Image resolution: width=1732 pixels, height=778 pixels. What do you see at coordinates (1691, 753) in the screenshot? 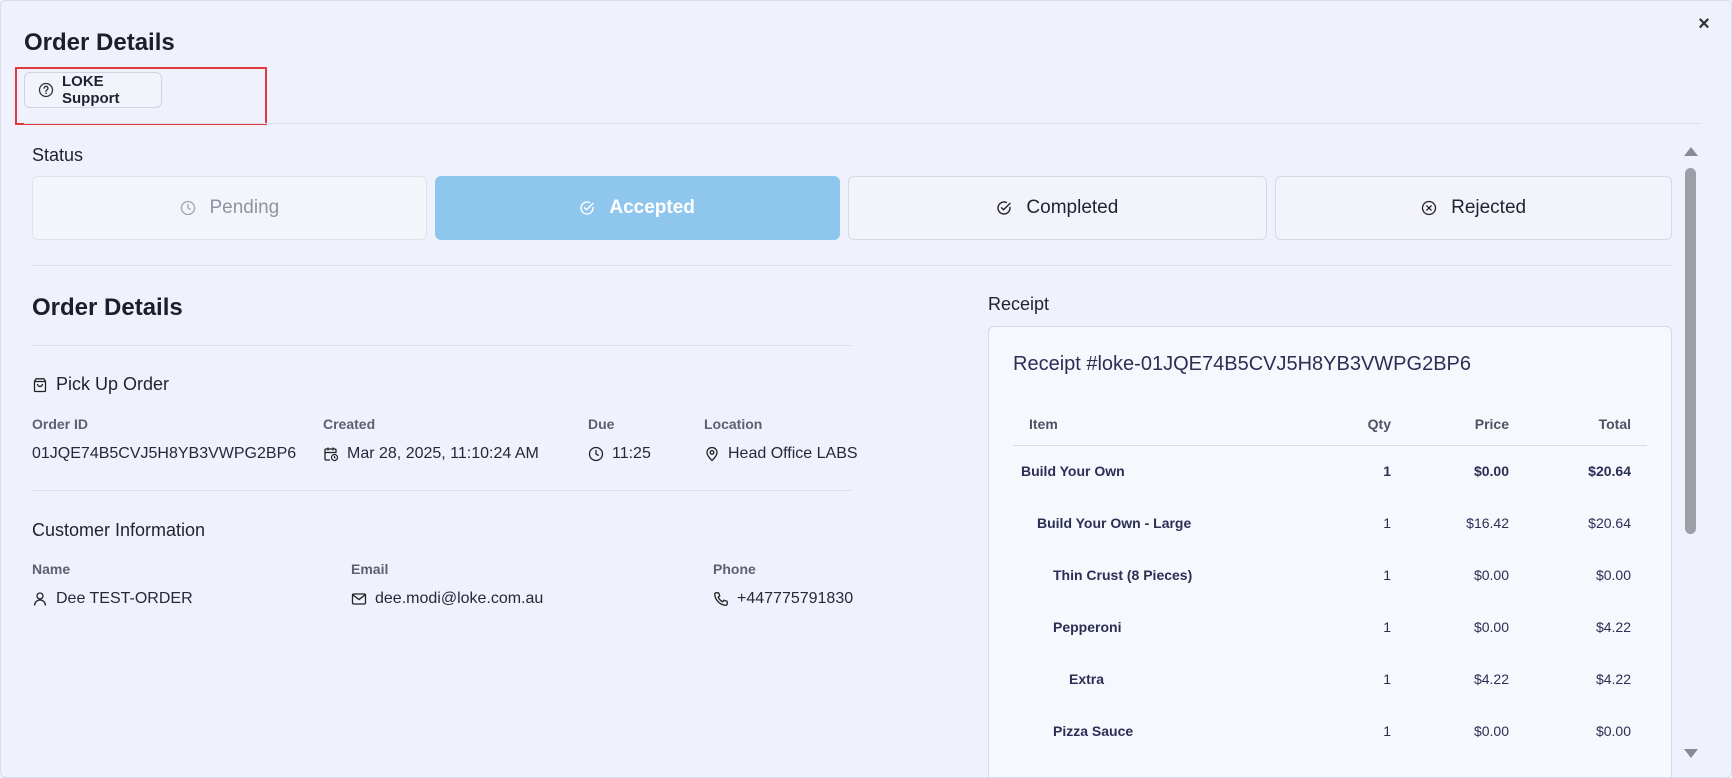
I see `scroll-down-arrow-icon` at bounding box center [1691, 753].